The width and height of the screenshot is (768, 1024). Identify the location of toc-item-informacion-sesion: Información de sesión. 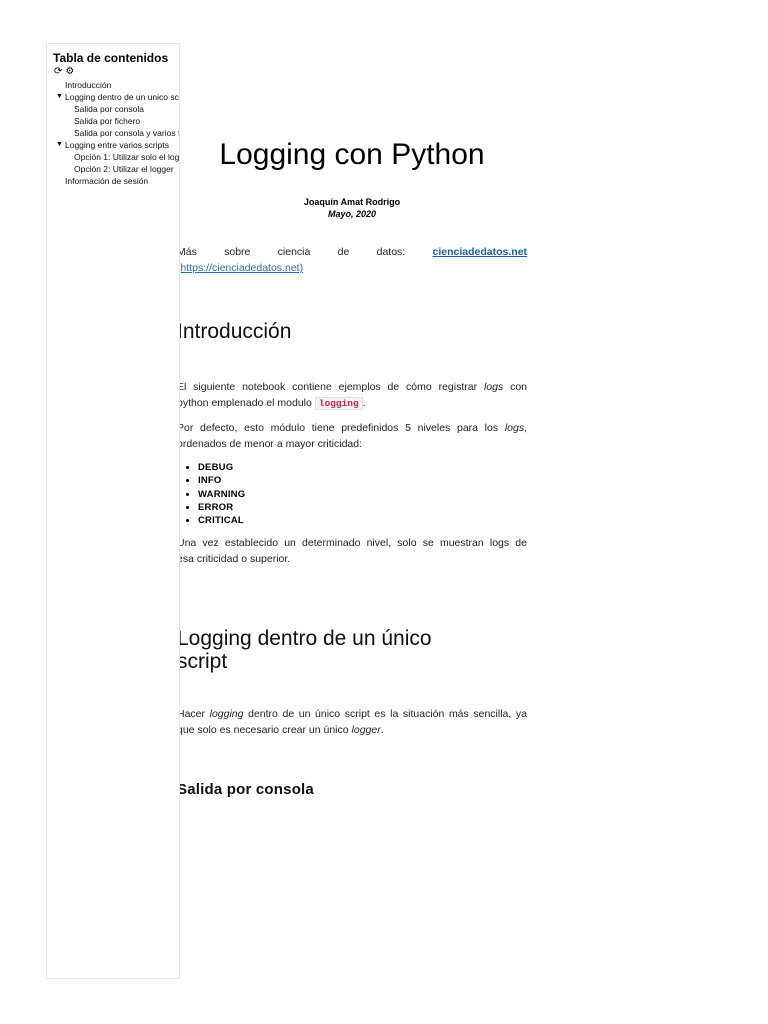
(113, 181).